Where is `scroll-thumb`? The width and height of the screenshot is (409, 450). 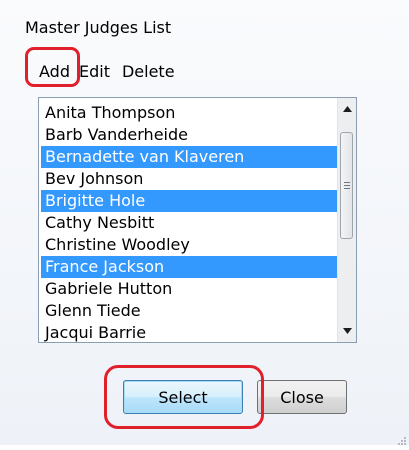
scroll-thumb is located at coordinates (346, 185).